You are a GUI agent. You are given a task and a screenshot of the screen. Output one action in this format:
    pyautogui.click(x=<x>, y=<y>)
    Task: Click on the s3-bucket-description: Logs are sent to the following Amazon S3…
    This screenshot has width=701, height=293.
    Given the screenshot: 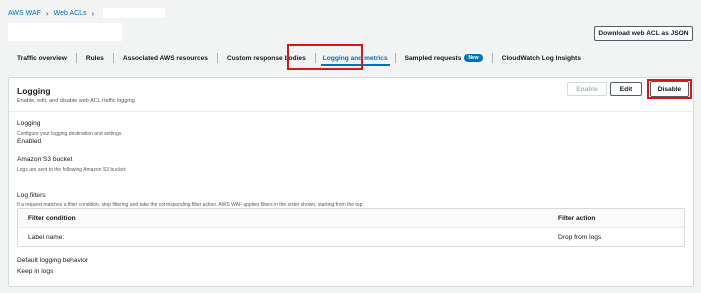 What is the action you would take?
    pyautogui.click(x=72, y=170)
    